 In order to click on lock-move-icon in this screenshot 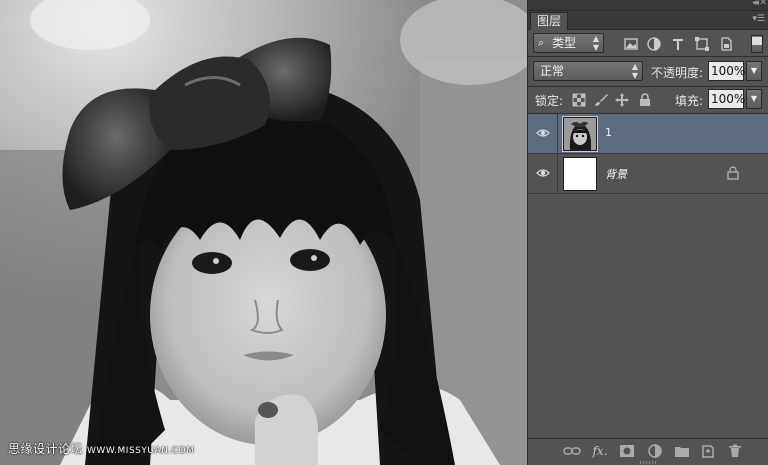, I will do `click(622, 100)`.